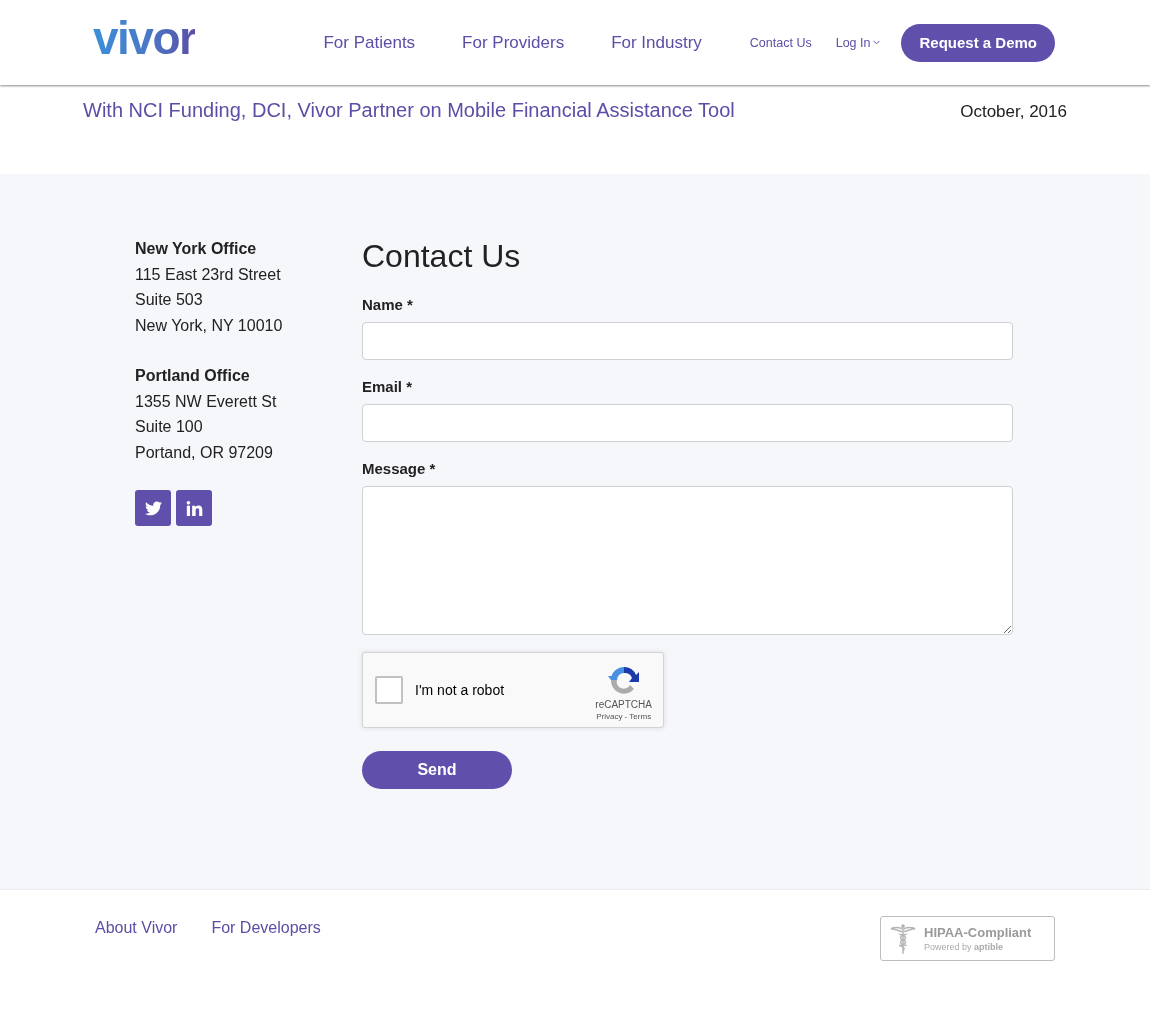 This screenshot has height=1014, width=1150. Describe the element at coordinates (369, 42) in the screenshot. I see `nav-link: For Patients` at that location.